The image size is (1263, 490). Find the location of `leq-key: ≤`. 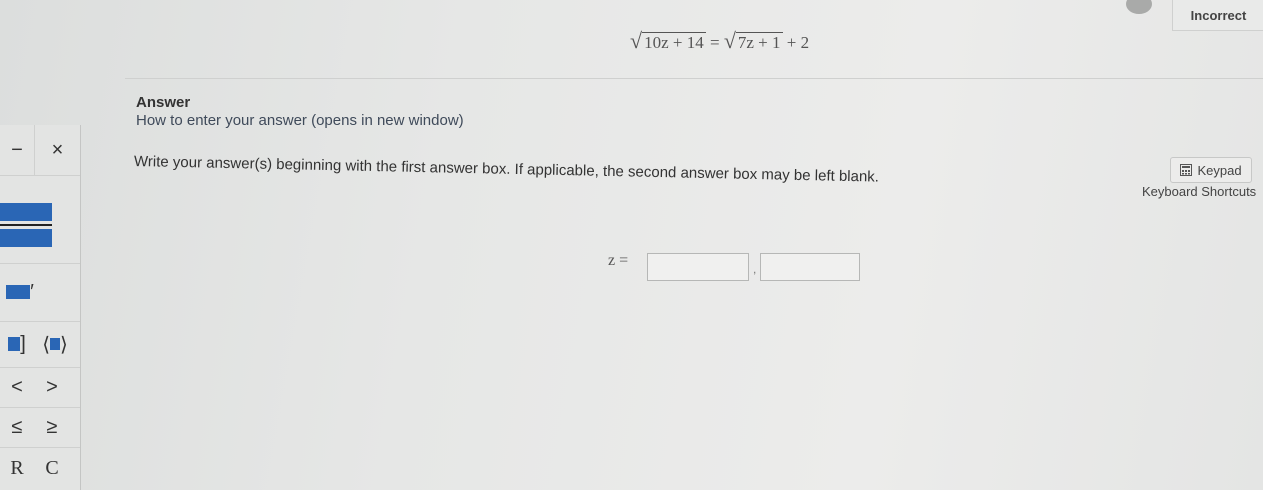

leq-key: ≤ is located at coordinates (17, 427).